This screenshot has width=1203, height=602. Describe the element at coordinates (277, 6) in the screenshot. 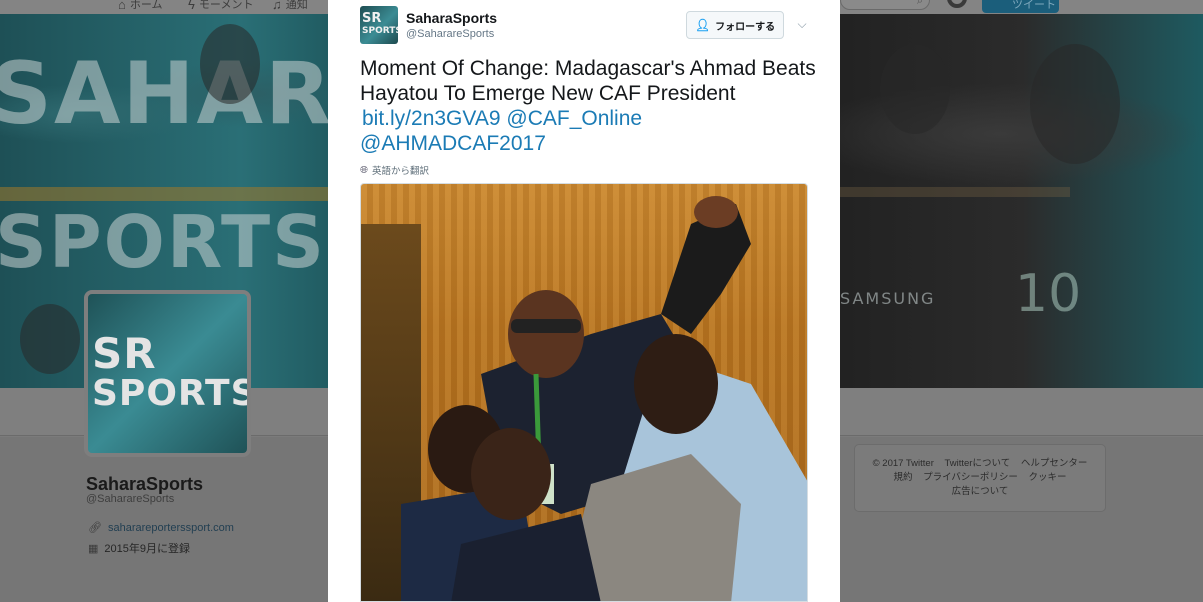

I see `bell-icon: ♫` at that location.